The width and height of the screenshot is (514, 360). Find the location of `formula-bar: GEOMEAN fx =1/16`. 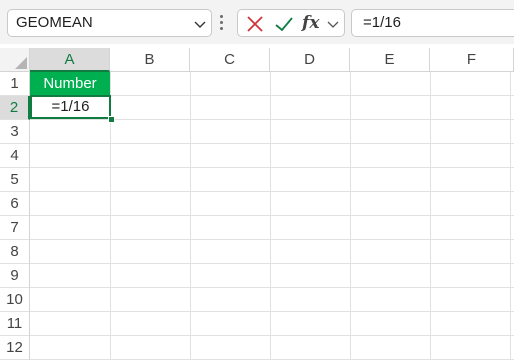

formula-bar: GEOMEAN fx =1/16 is located at coordinates (257, 22).